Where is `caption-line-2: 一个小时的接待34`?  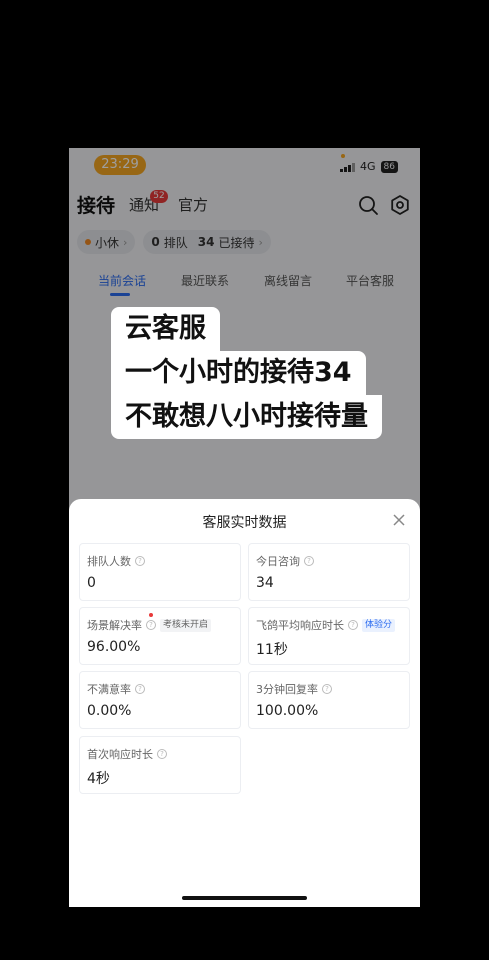 caption-line-2: 一个小时的接待34 is located at coordinates (238, 373).